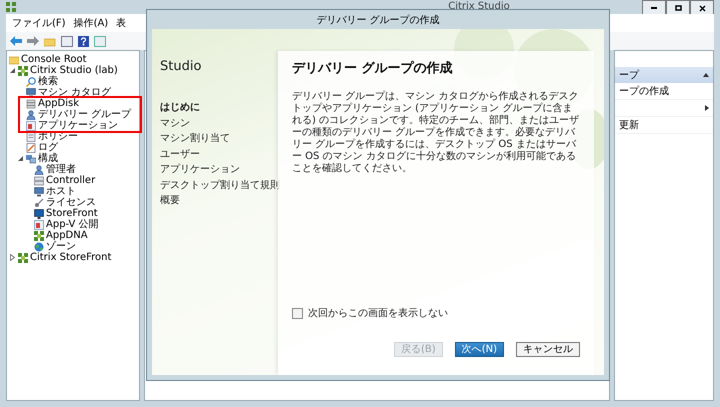  What do you see at coordinates (219, 185) in the screenshot?
I see `wizard-step: デスクトップ割り当て規則` at bounding box center [219, 185].